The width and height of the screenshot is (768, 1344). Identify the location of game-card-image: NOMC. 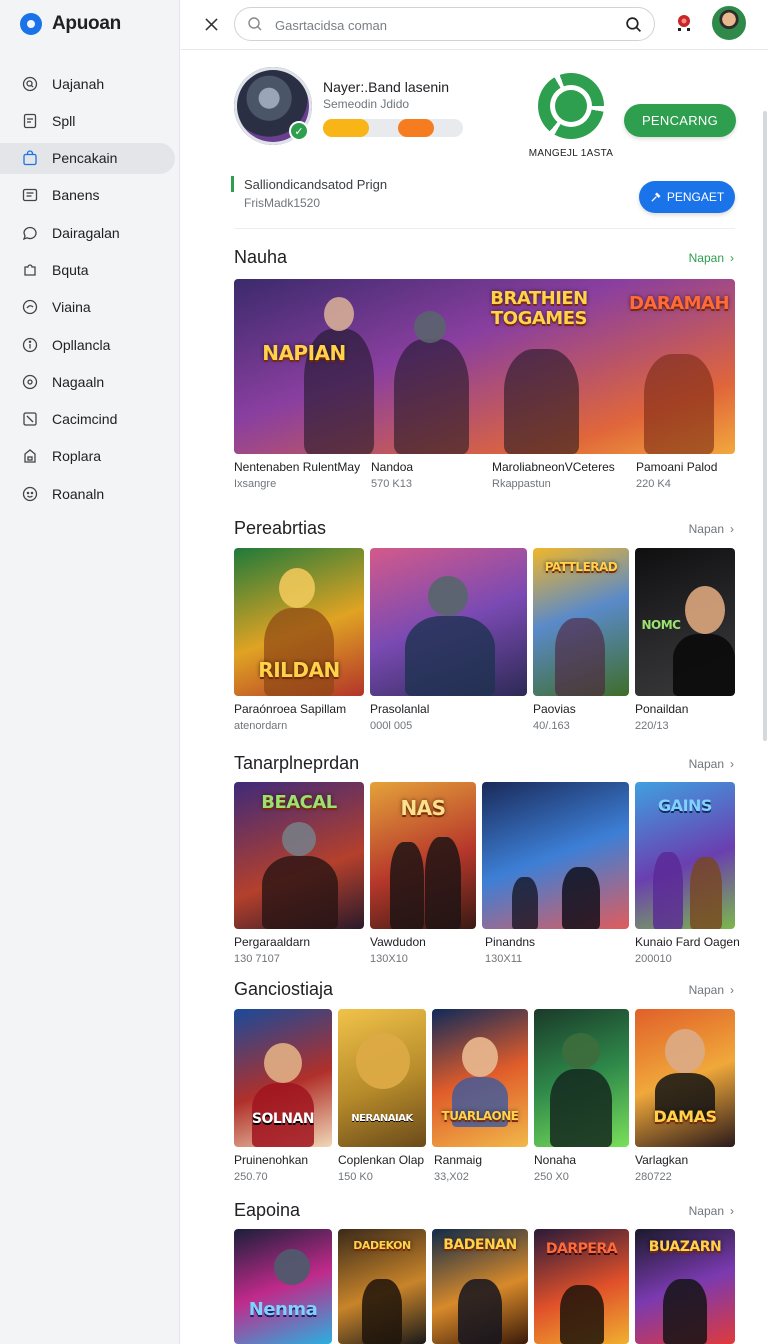
(685, 622).